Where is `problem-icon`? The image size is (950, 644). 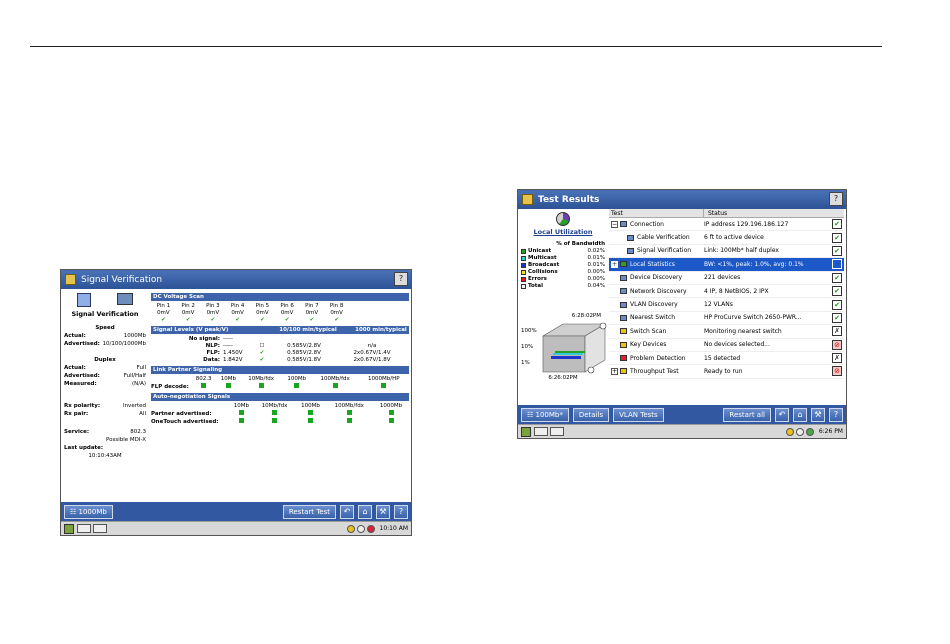 problem-icon is located at coordinates (623, 358).